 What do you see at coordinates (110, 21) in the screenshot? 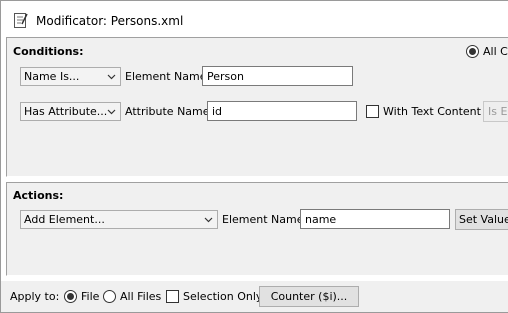
I see `window-title: Modificator: Persons.xml` at bounding box center [110, 21].